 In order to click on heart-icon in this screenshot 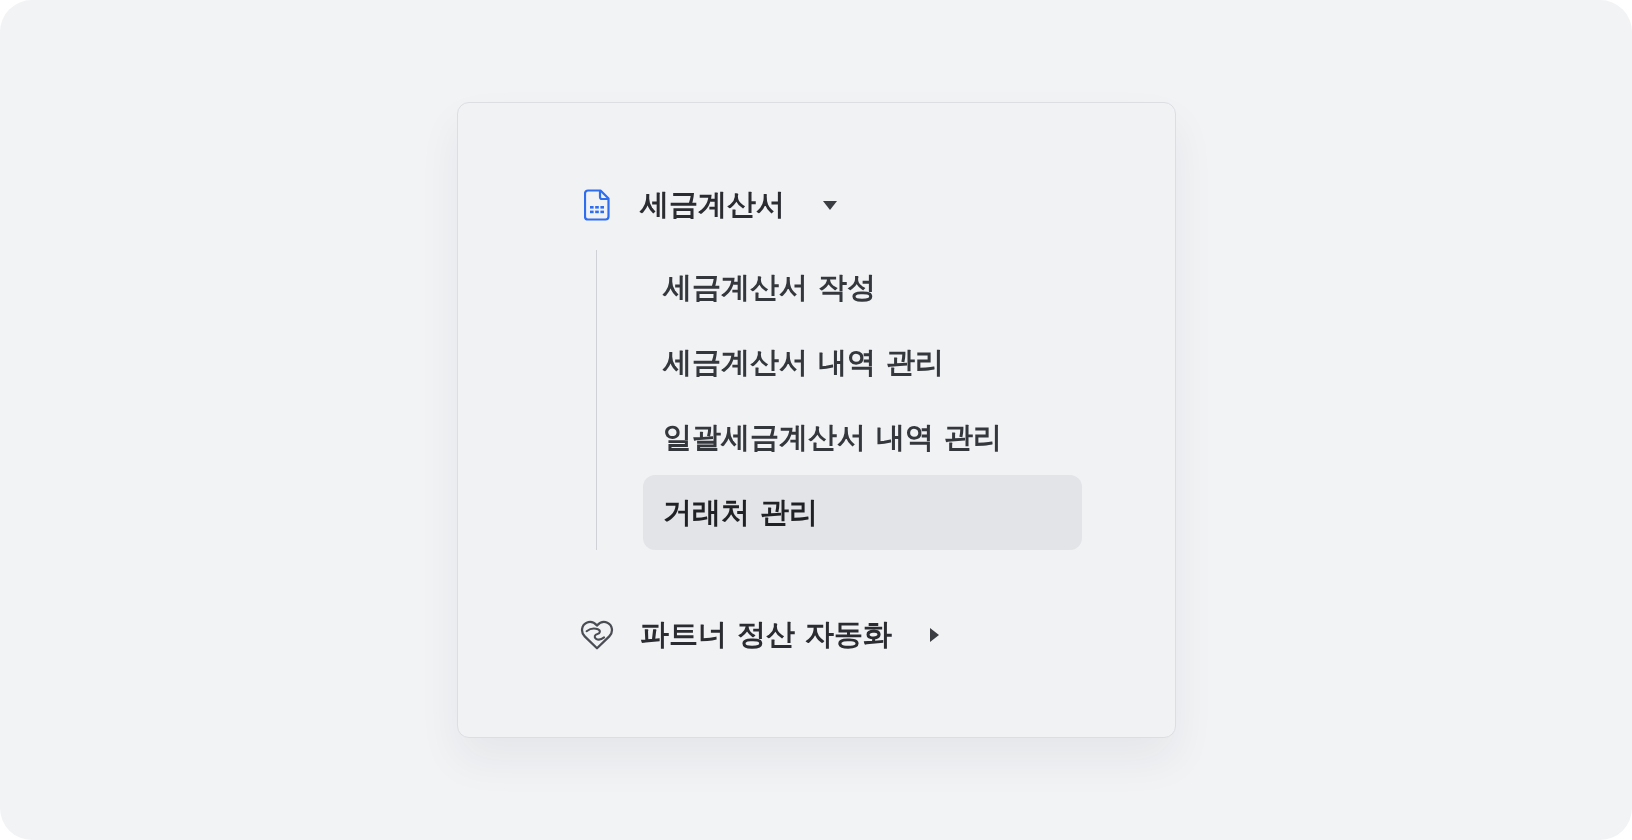, I will do `click(596, 635)`.